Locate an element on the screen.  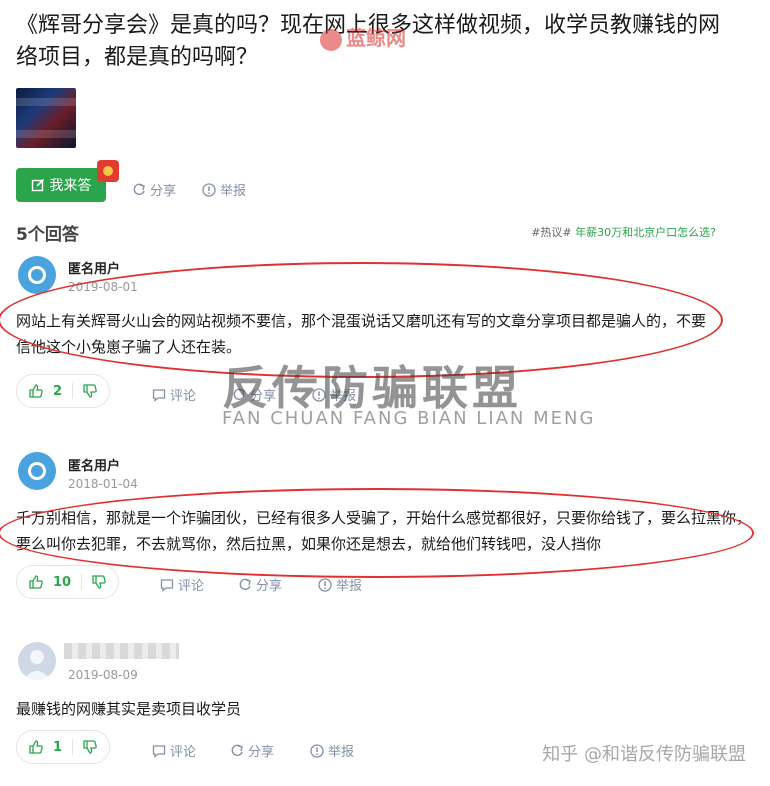
upvote-count: 2 is located at coordinates (58, 391).